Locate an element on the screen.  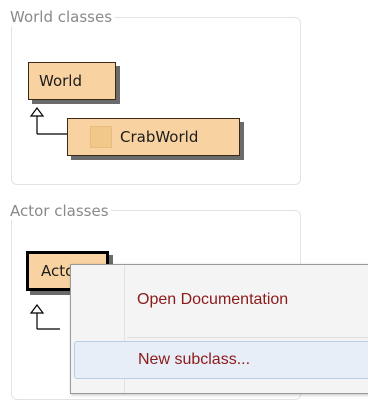
menu-item-label: Open Documentation is located at coordinates (213, 299).